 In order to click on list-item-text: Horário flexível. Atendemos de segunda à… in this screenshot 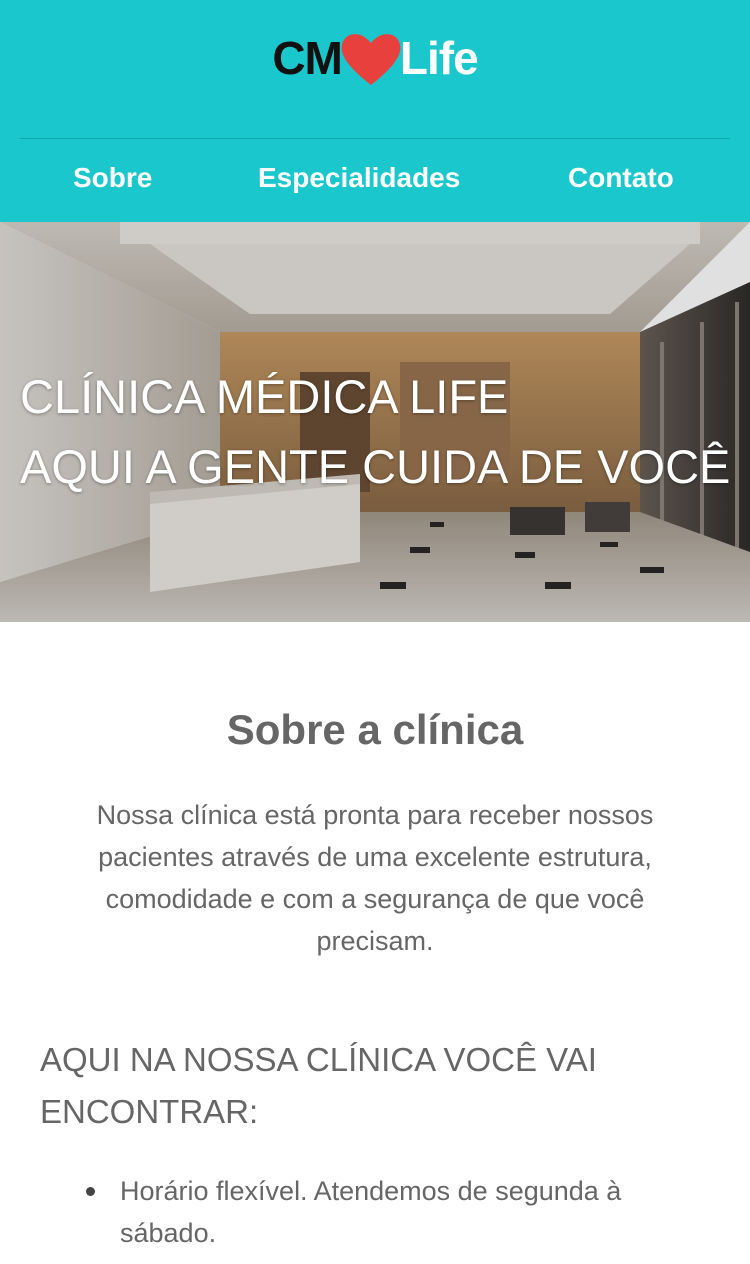, I will do `click(371, 1212)`.